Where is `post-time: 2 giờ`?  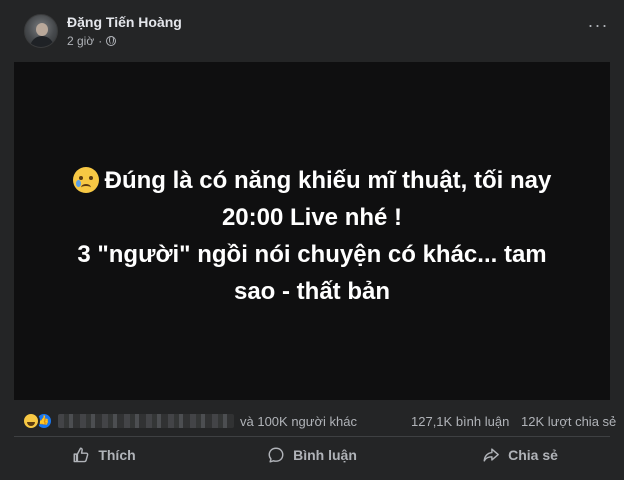 post-time: 2 giờ is located at coordinates (80, 41).